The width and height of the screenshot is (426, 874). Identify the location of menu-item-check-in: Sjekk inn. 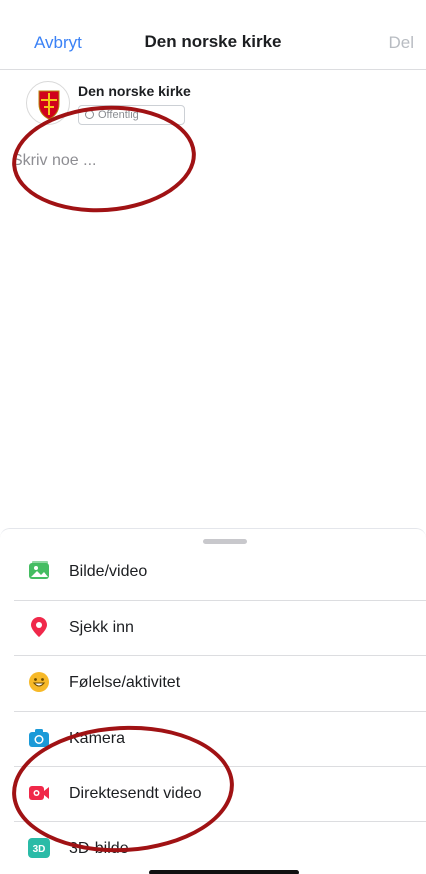
(220, 628).